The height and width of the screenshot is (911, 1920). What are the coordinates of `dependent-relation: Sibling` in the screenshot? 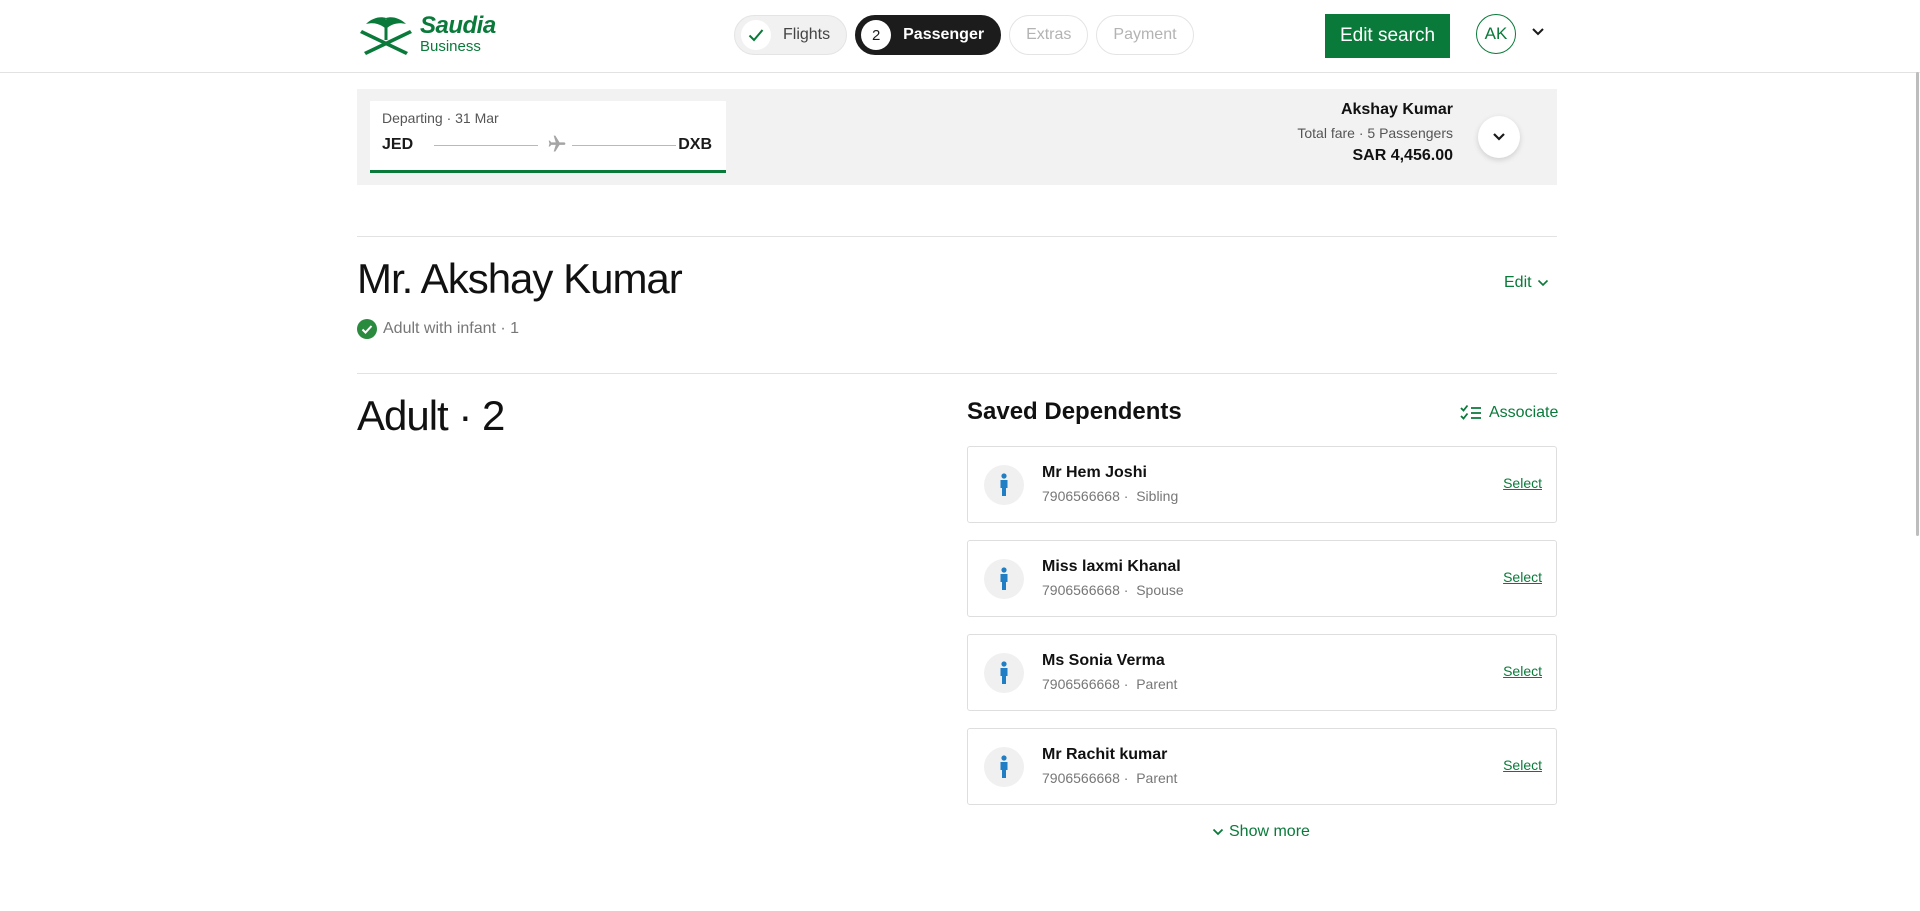 It's located at (1157, 496).